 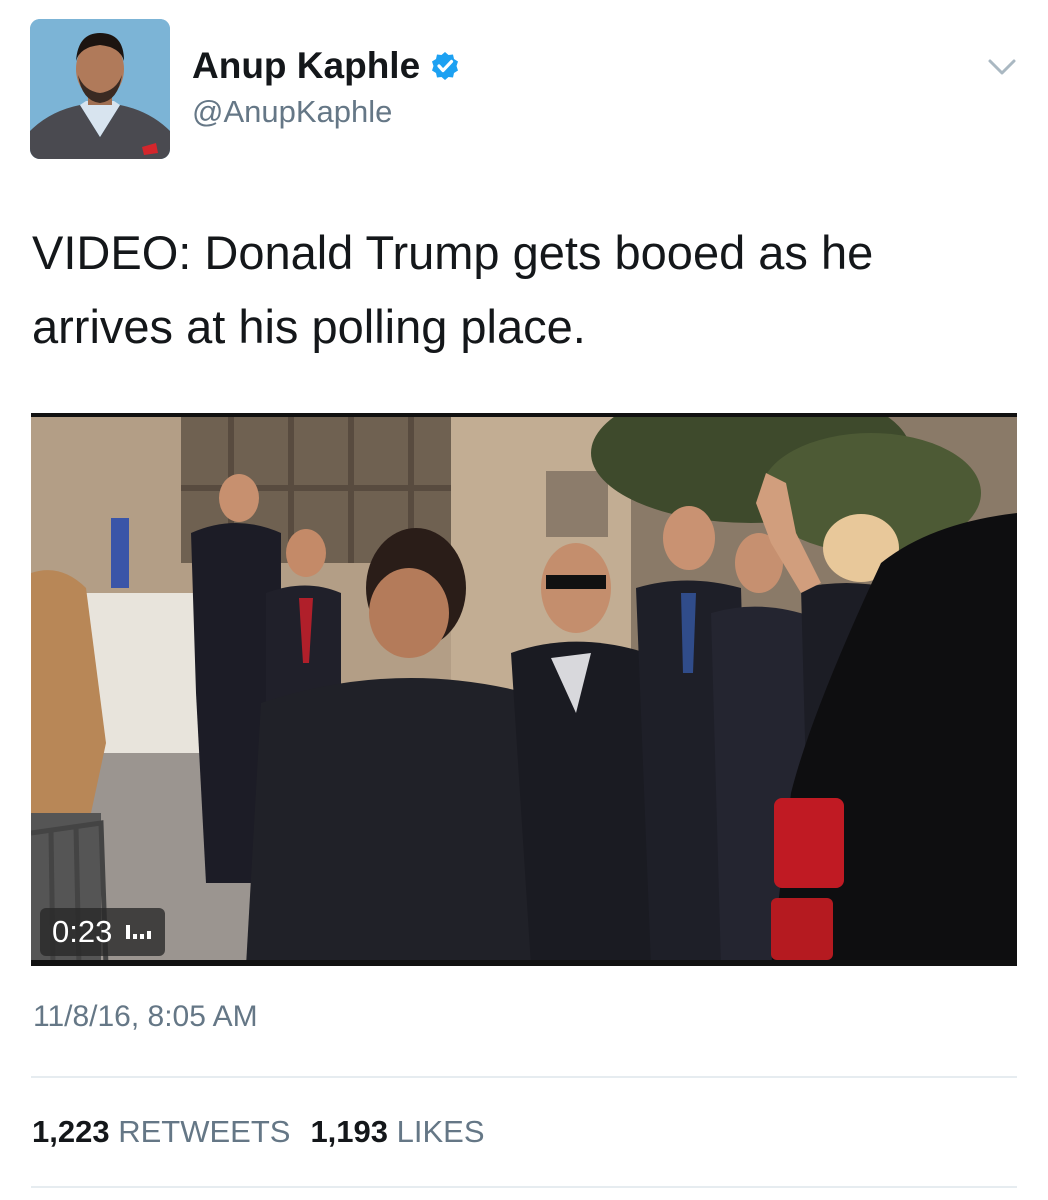 I want to click on tweet-author: Anup Kaphle @AnupKaphle, so click(x=326, y=88).